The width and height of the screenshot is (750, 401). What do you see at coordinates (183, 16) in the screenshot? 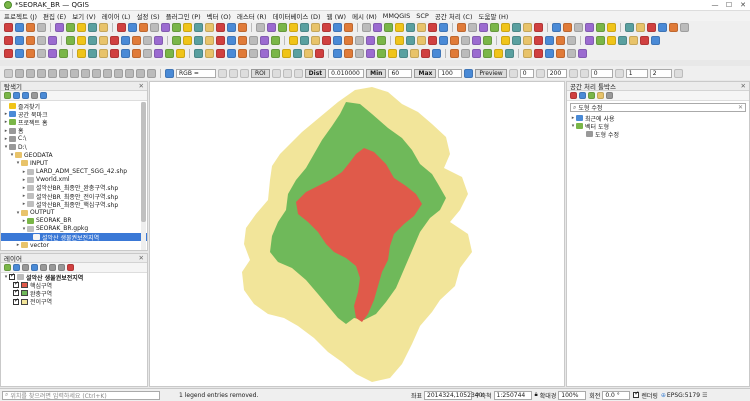
I see `menu-item: 플러그인 (P)` at bounding box center [183, 16].